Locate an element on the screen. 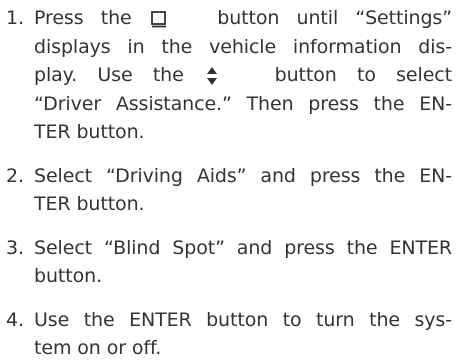 The width and height of the screenshot is (460, 363). step-line: displays in the vehicle information dis- is located at coordinates (243, 46).